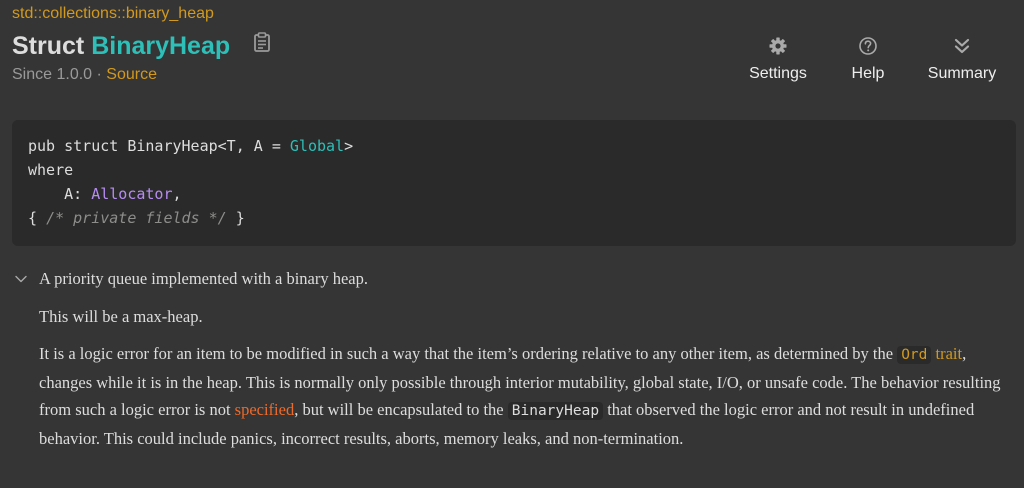 This screenshot has width=1024, height=488. What do you see at coordinates (514, 146) in the screenshot?
I see `code-line: pub struct BinaryHeap<T, A = Global>` at bounding box center [514, 146].